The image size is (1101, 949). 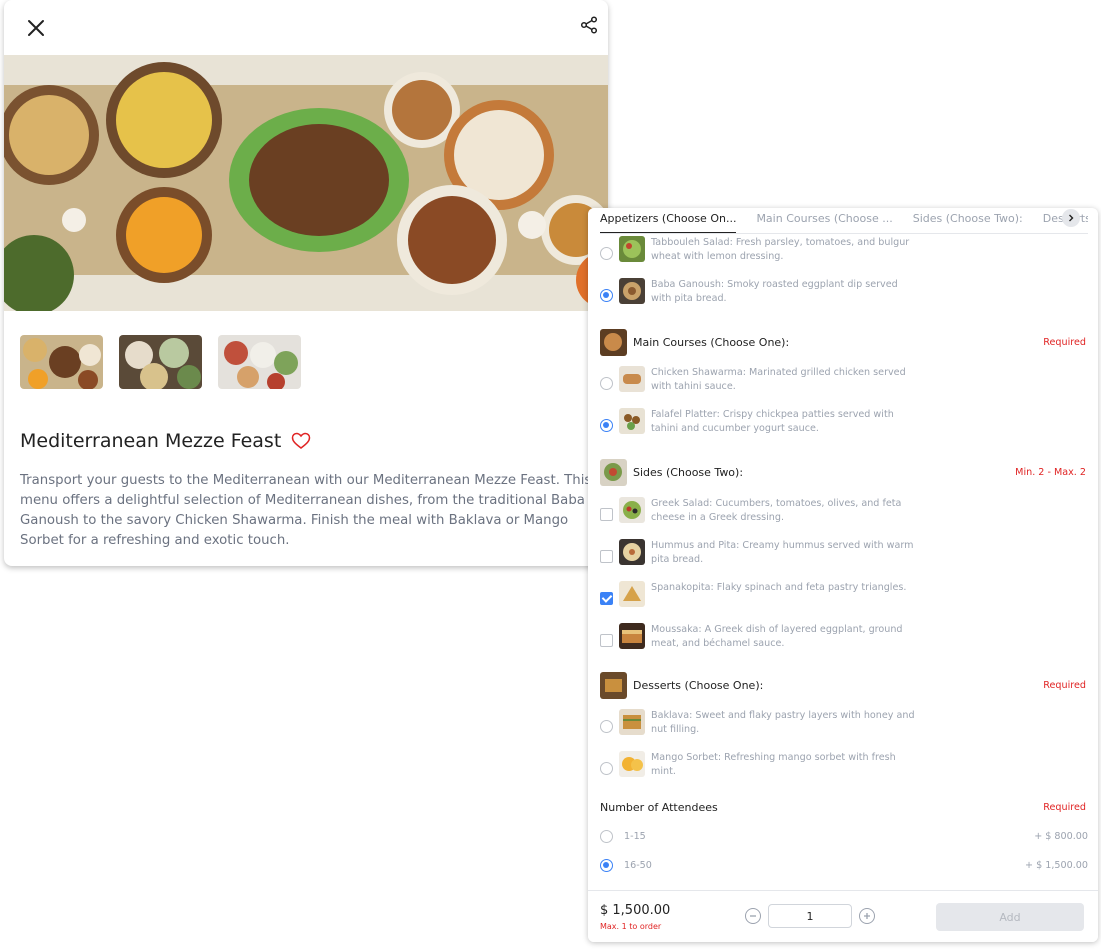 What do you see at coordinates (1010, 917) in the screenshot?
I see `add-button: Add` at bounding box center [1010, 917].